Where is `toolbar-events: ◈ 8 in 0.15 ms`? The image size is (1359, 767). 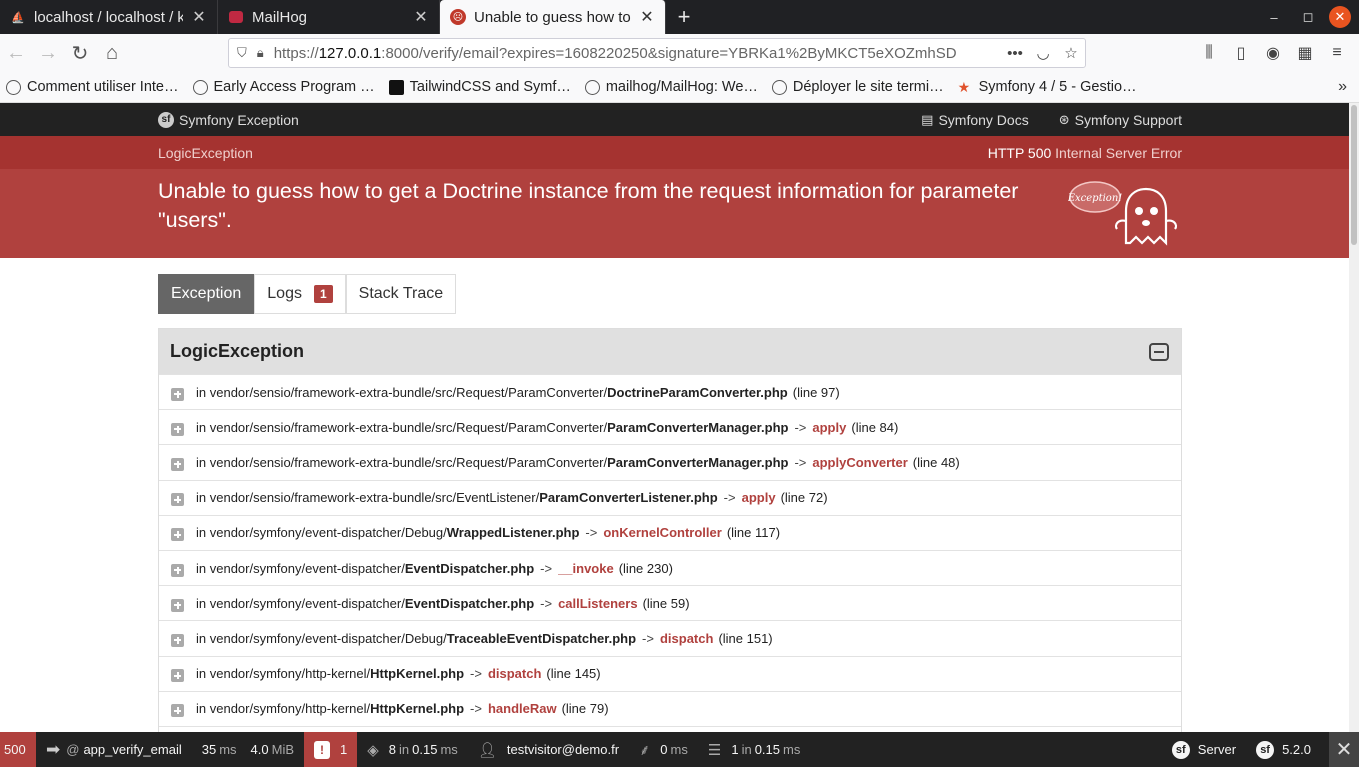
toolbar-events: ◈ 8 in 0.15 ms is located at coordinates (412, 749).